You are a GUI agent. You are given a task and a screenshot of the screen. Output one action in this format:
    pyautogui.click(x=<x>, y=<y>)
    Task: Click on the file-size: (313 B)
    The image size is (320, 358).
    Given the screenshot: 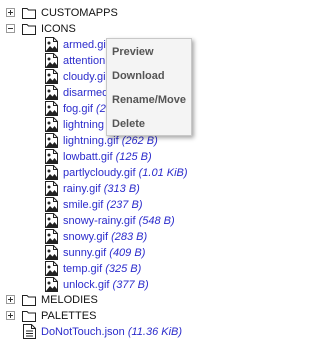 What is the action you would take?
    pyautogui.click(x=121, y=189)
    